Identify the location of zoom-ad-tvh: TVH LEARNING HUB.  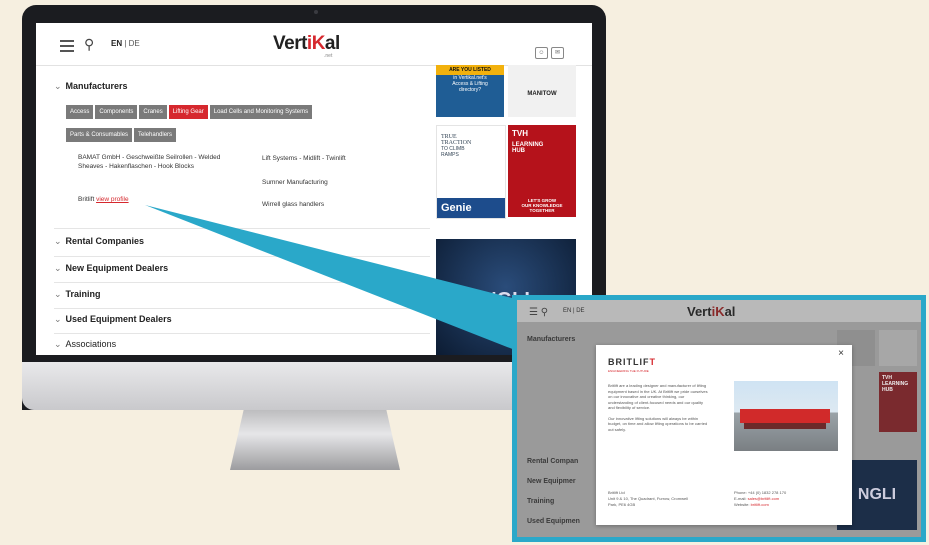
(898, 402).